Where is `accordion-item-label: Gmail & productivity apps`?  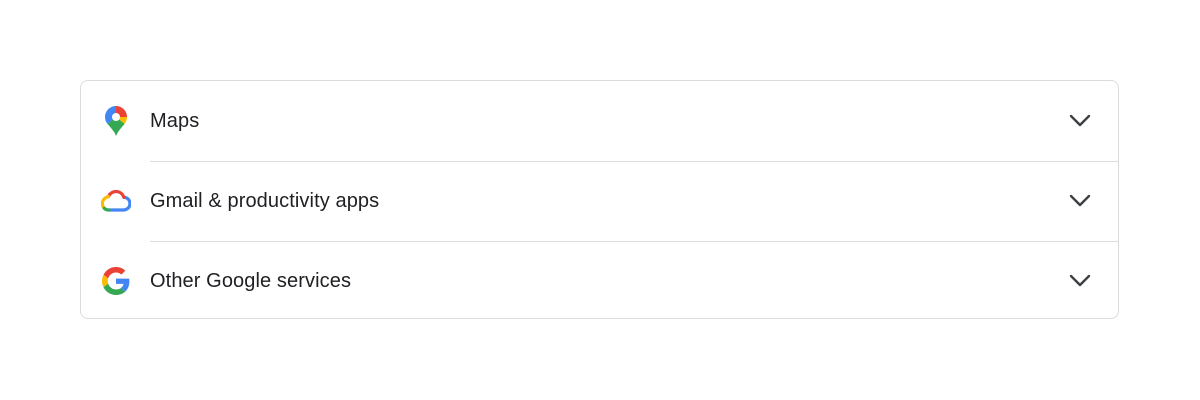
accordion-item-label: Gmail & productivity apps is located at coordinates (265, 200).